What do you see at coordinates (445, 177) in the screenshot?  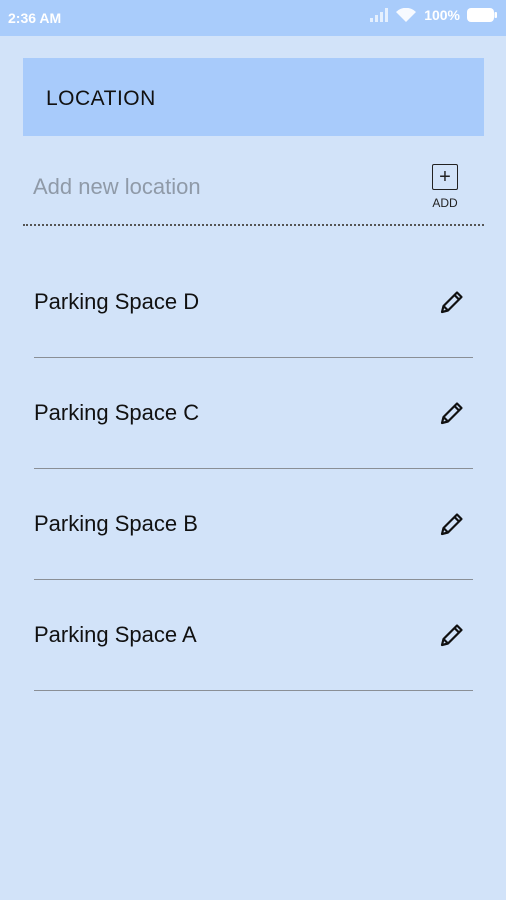 I see `plus-icon: +` at bounding box center [445, 177].